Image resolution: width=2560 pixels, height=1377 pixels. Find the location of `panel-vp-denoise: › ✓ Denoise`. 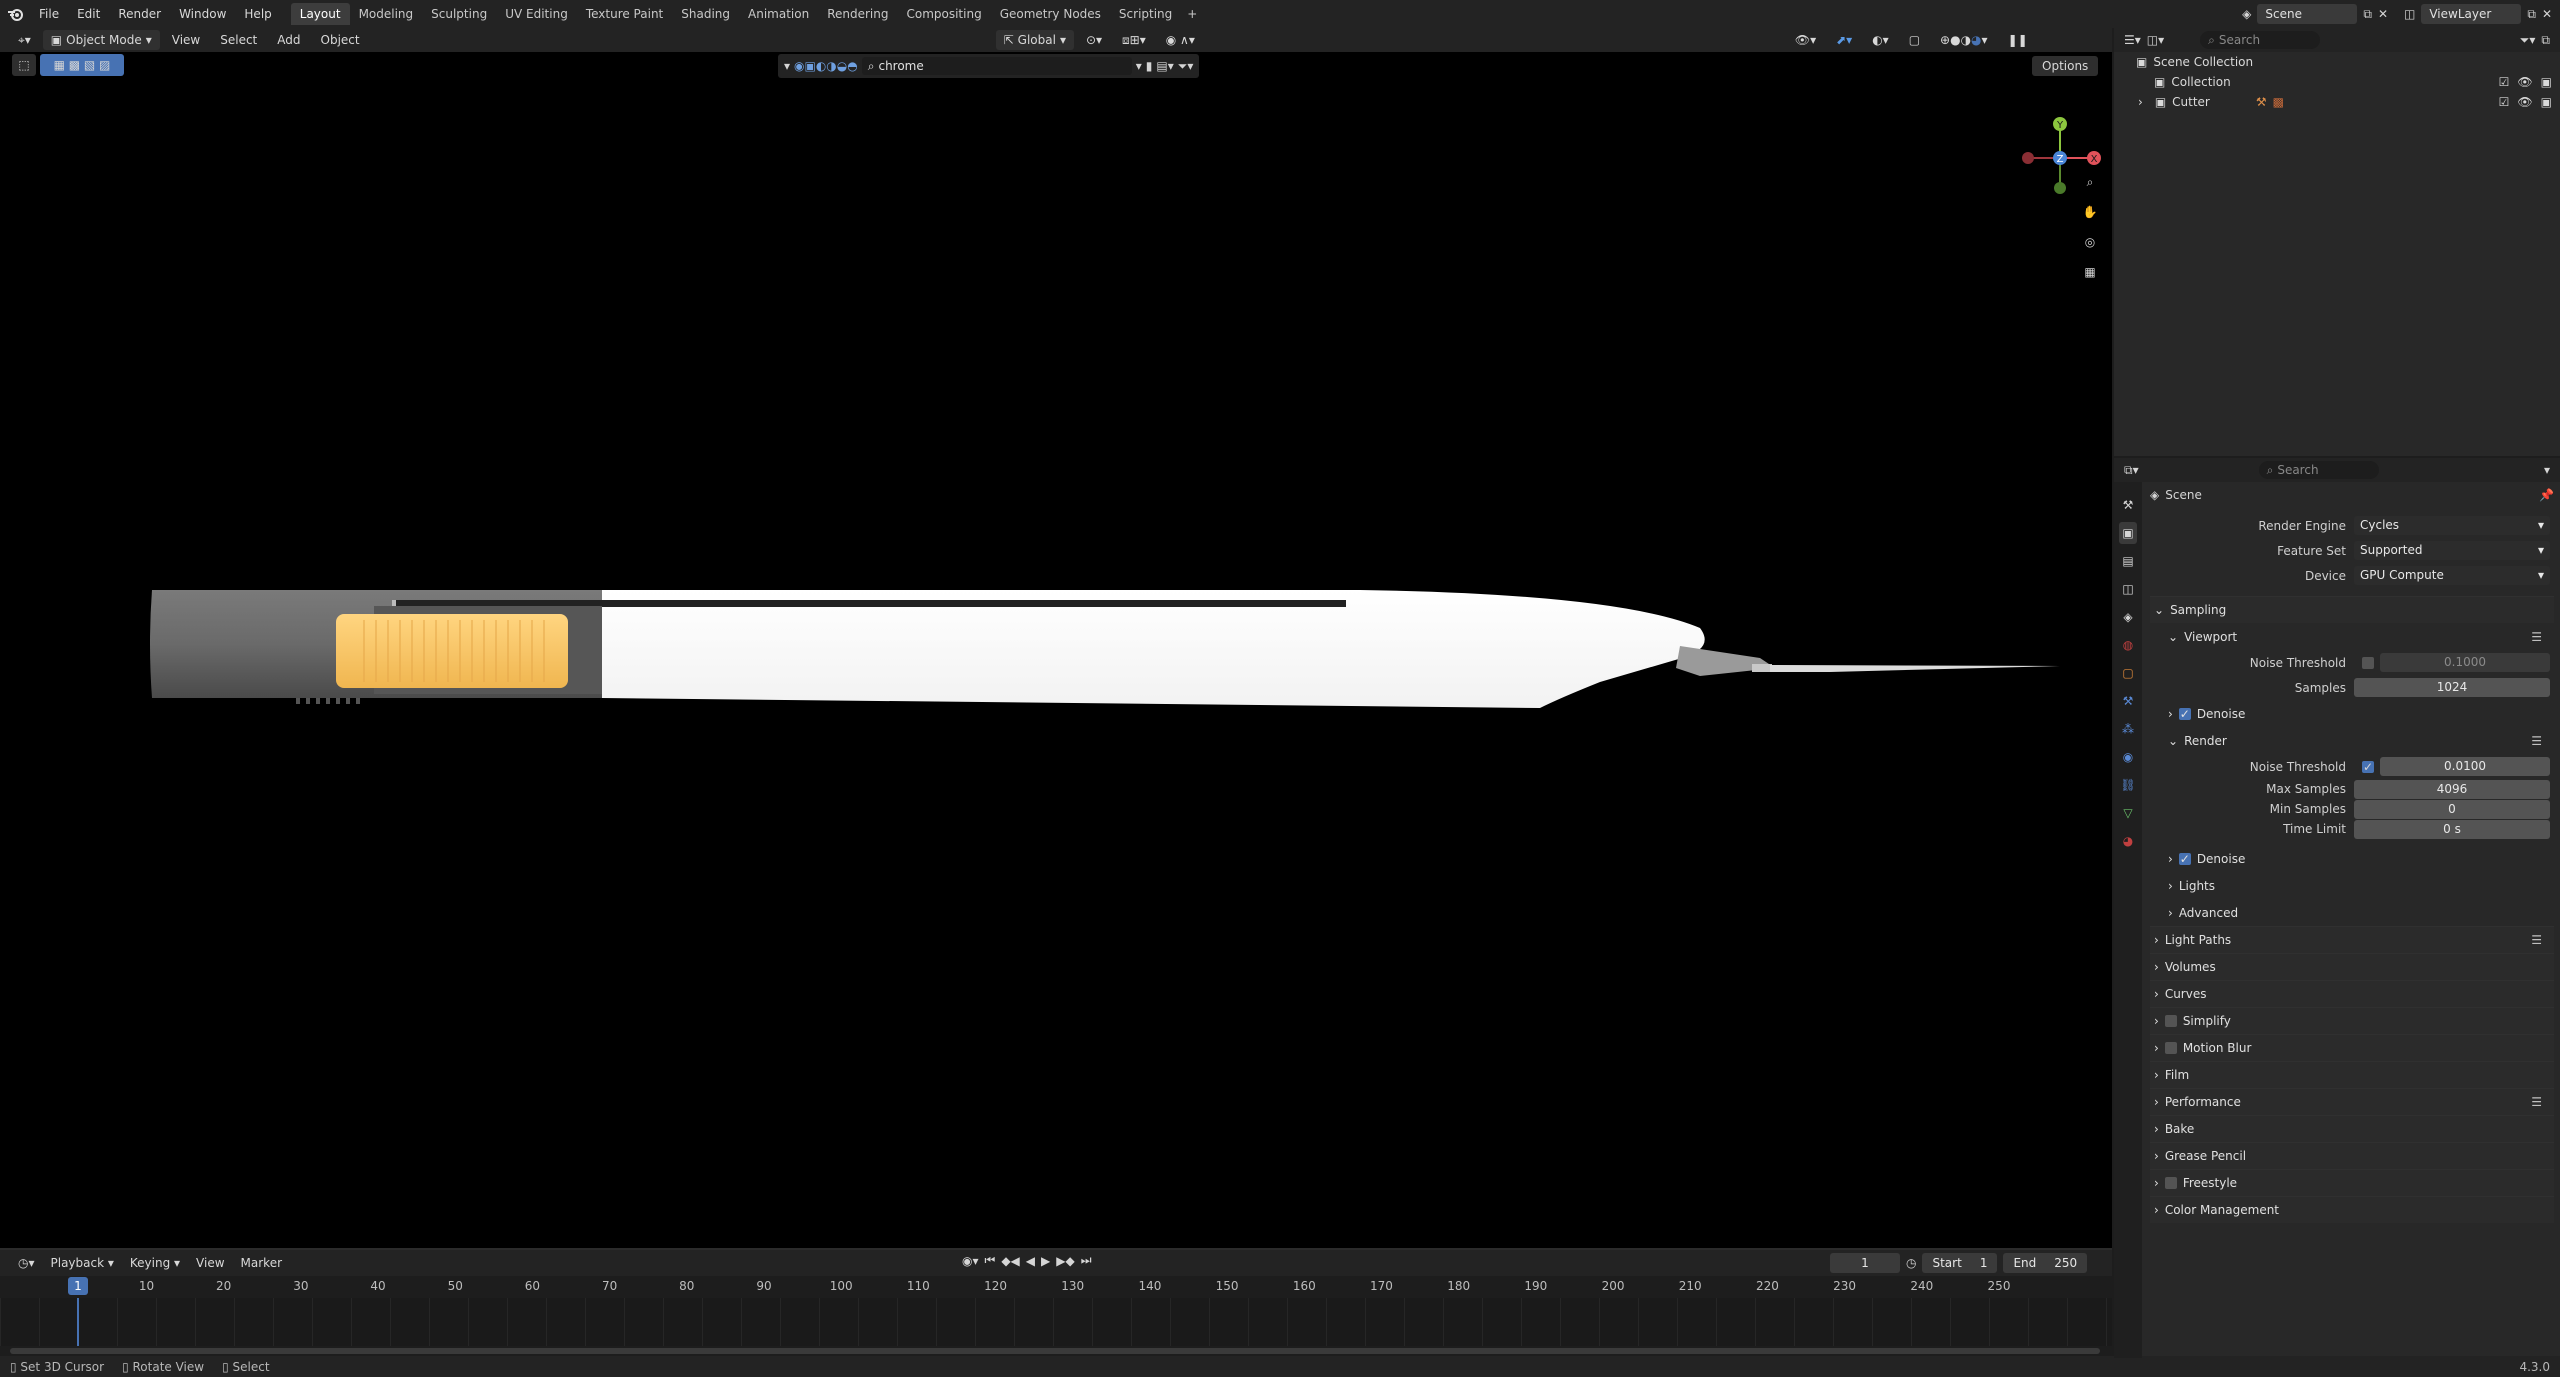

panel-vp-denoise: › ✓ Denoise is located at coordinates (2352, 713).